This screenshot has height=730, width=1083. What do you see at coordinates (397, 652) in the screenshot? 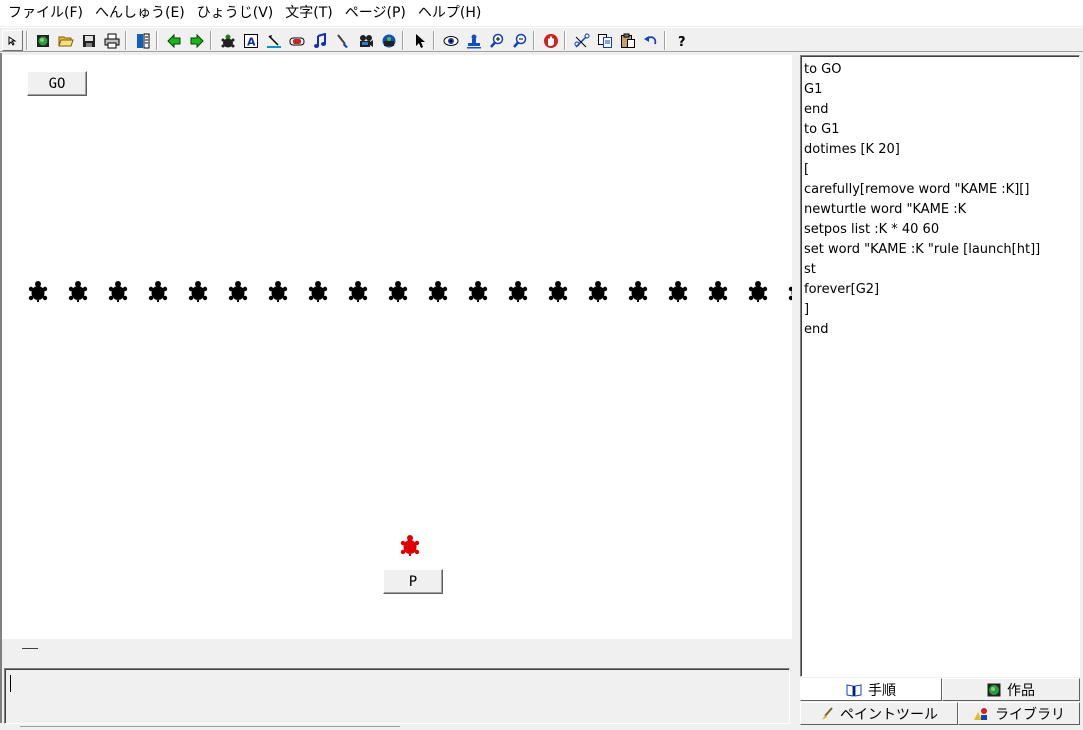
I see `status-strip` at bounding box center [397, 652].